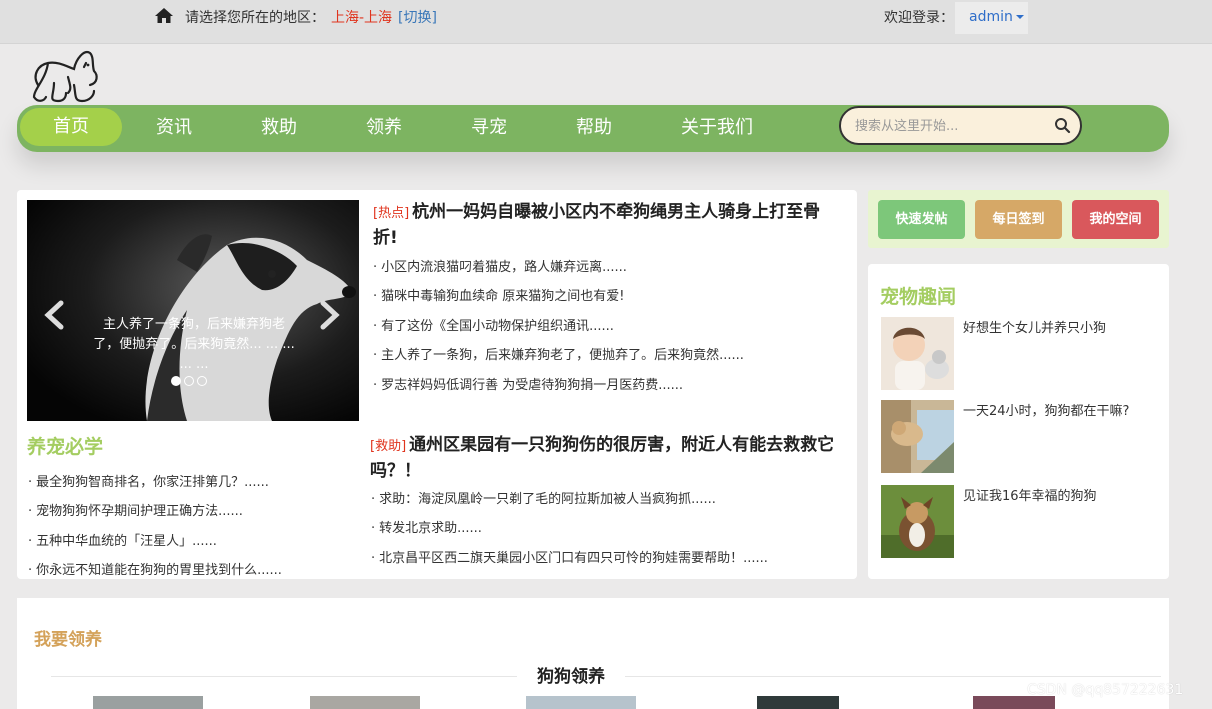  I want to click on adopt-title: 我要领养, so click(68, 640).